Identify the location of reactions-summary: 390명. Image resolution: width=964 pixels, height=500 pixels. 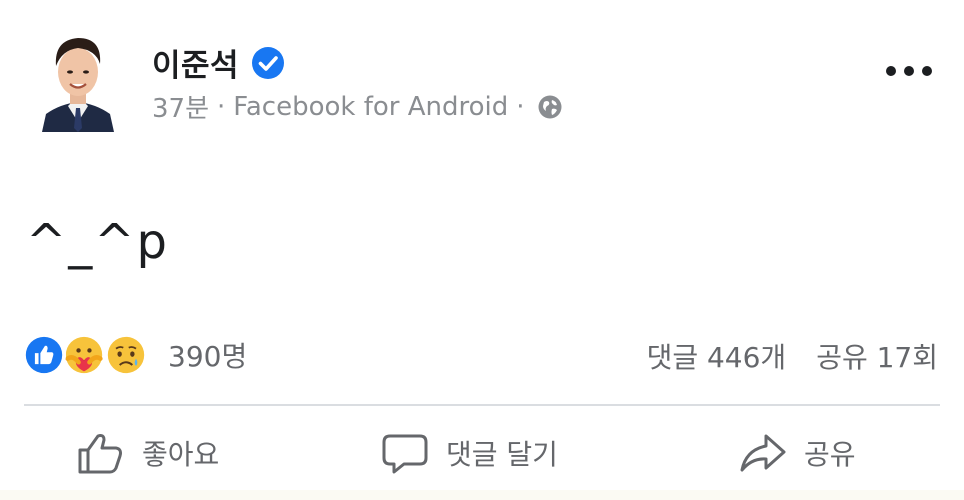
(134, 355).